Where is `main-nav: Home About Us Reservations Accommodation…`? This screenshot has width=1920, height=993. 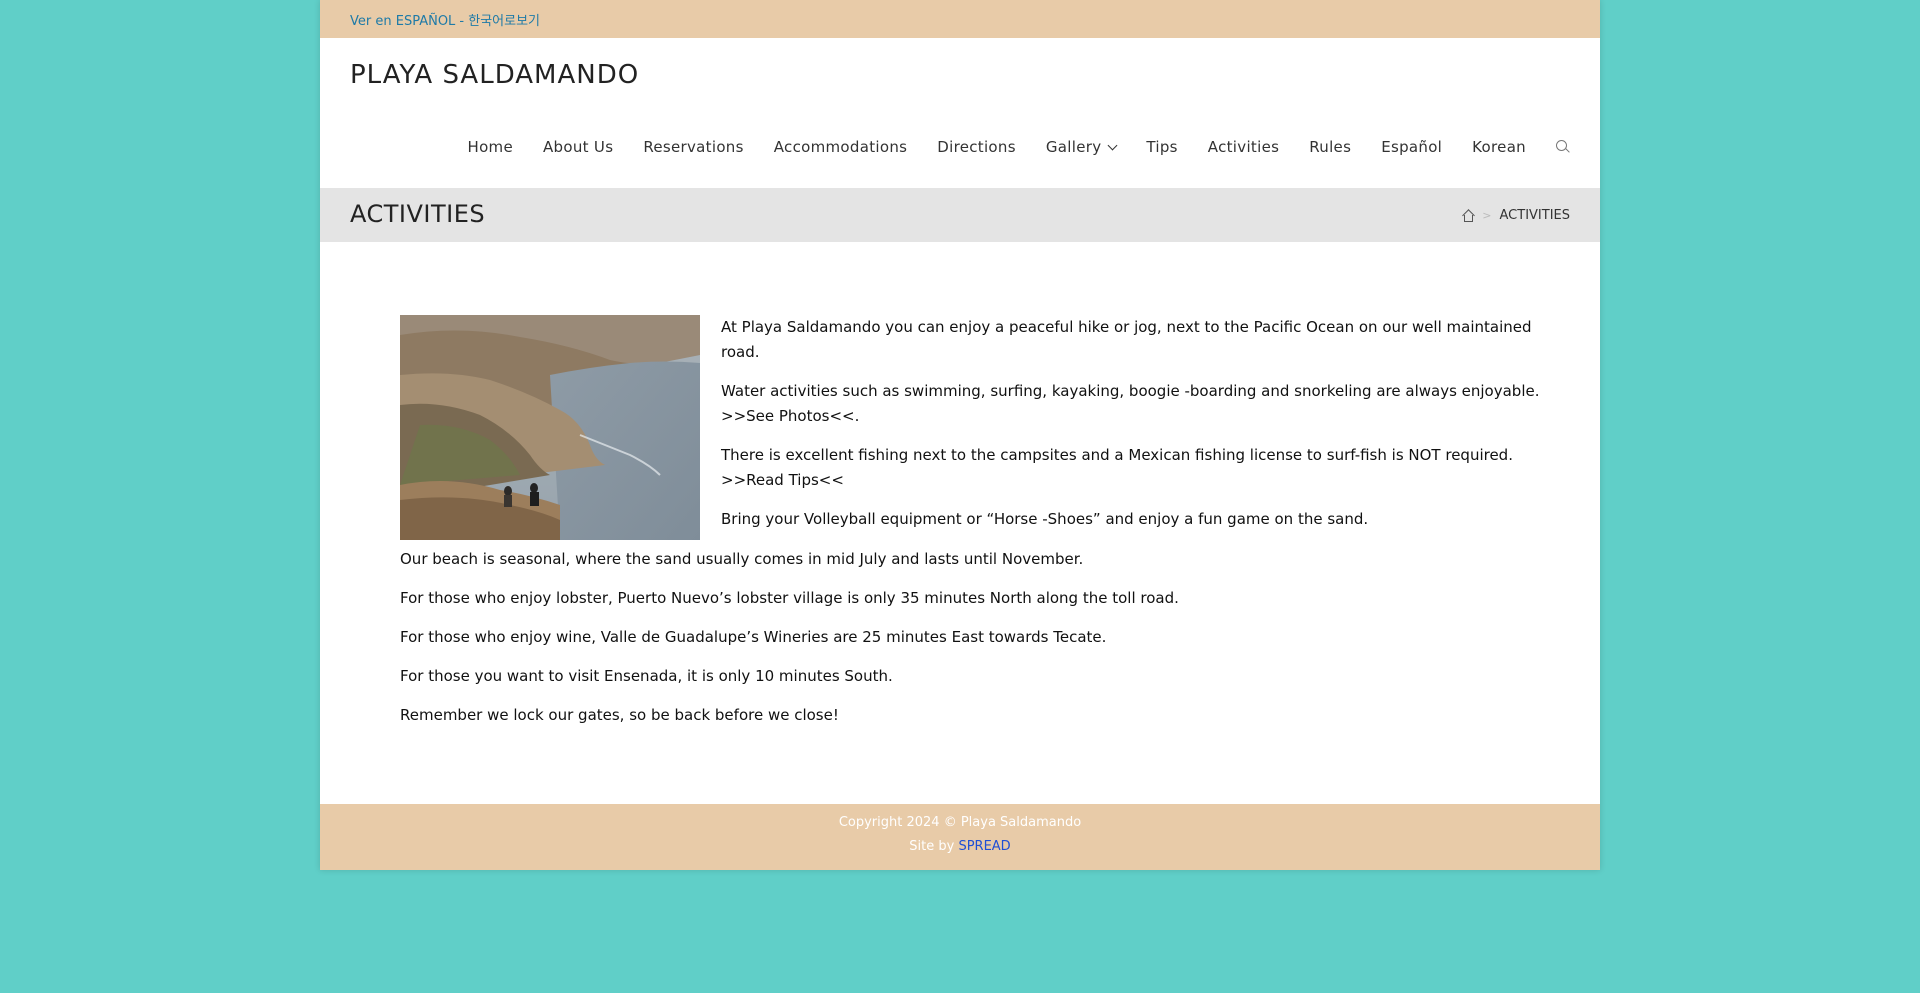
main-nav: Home About Us Reservations Accommodation… is located at coordinates (1004, 147).